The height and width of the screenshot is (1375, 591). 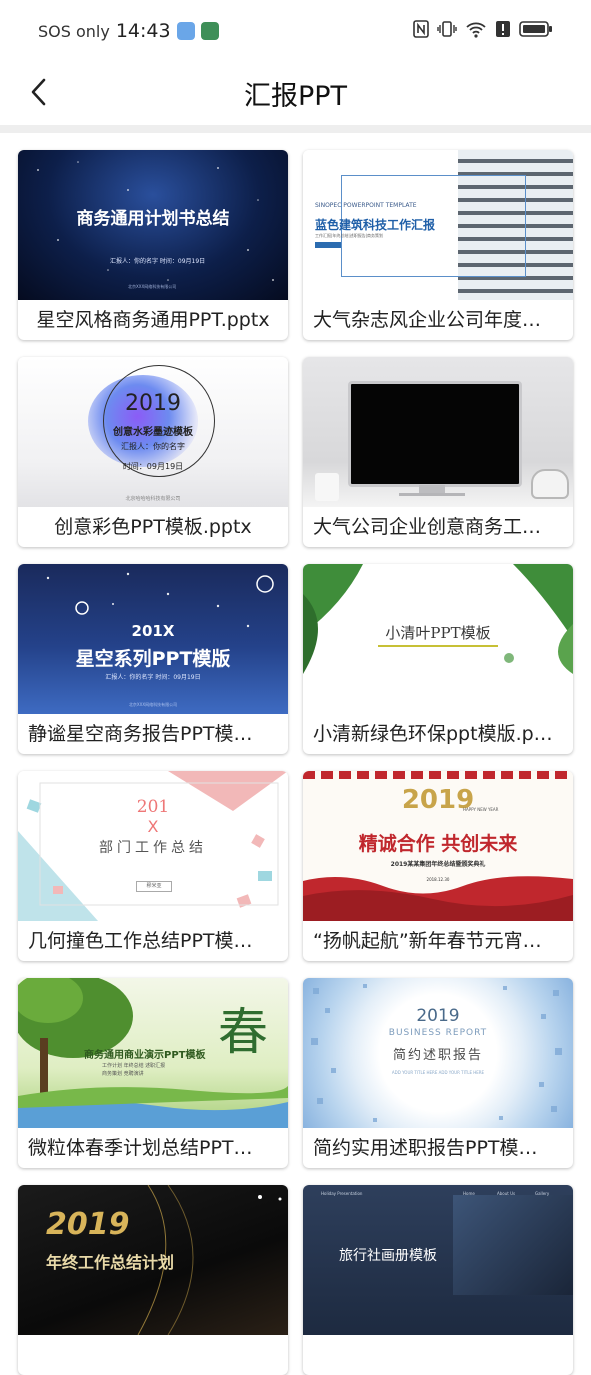 I want to click on thumb-subtitle: 创意水彩墨迹模板, so click(x=153, y=432).